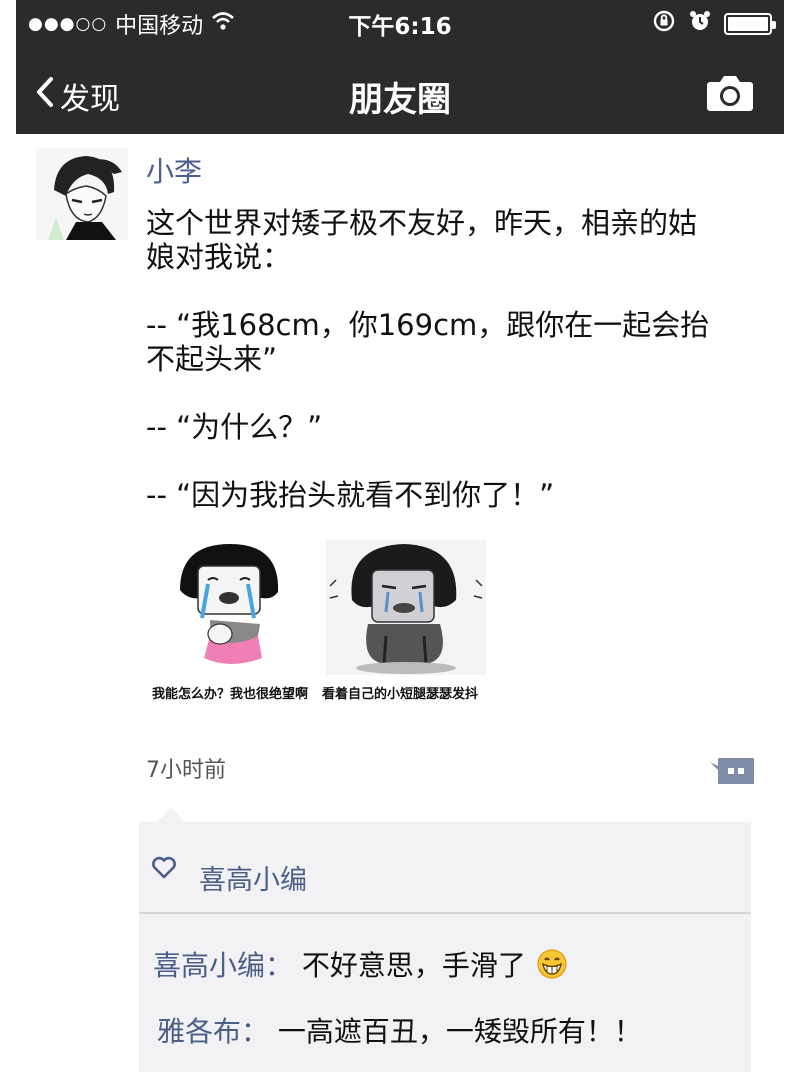 The width and height of the screenshot is (800, 1088). What do you see at coordinates (213, 1031) in the screenshot?
I see `comment-author: 雅各布：` at bounding box center [213, 1031].